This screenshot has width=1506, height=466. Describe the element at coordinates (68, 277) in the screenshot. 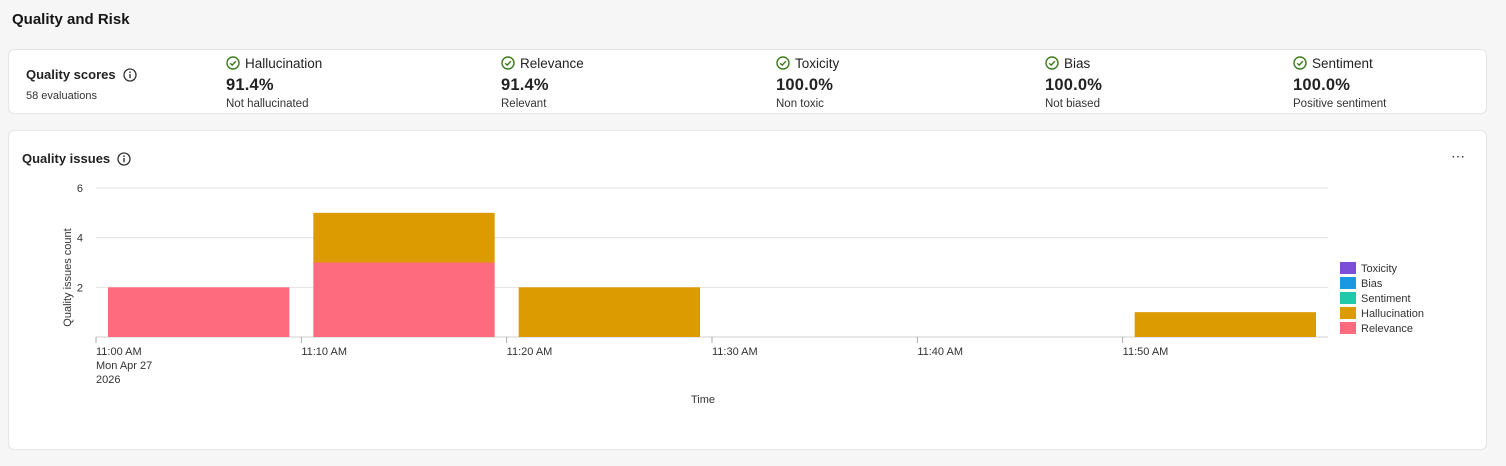

I see `y-axis-title: Quality issues count` at that location.